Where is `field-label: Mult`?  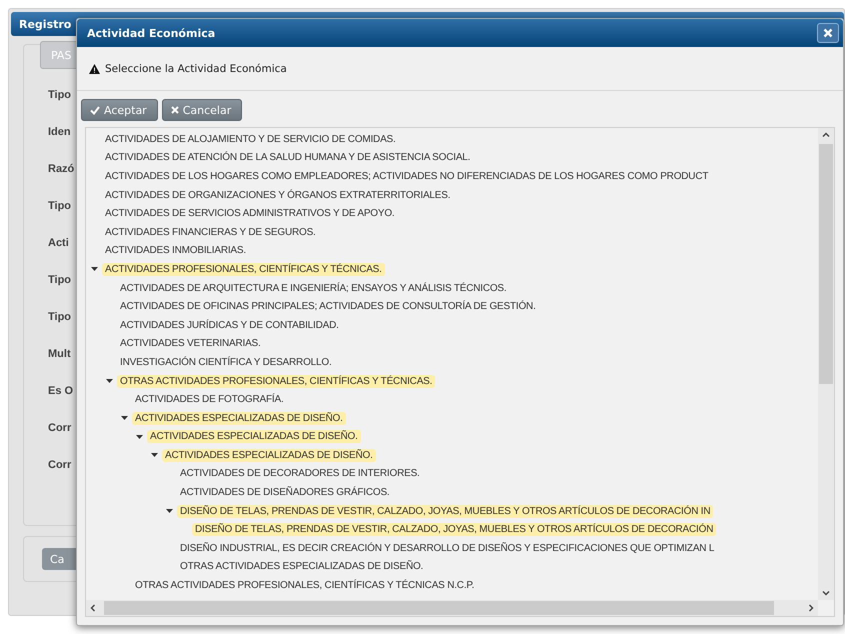
field-label: Mult is located at coordinates (59, 355).